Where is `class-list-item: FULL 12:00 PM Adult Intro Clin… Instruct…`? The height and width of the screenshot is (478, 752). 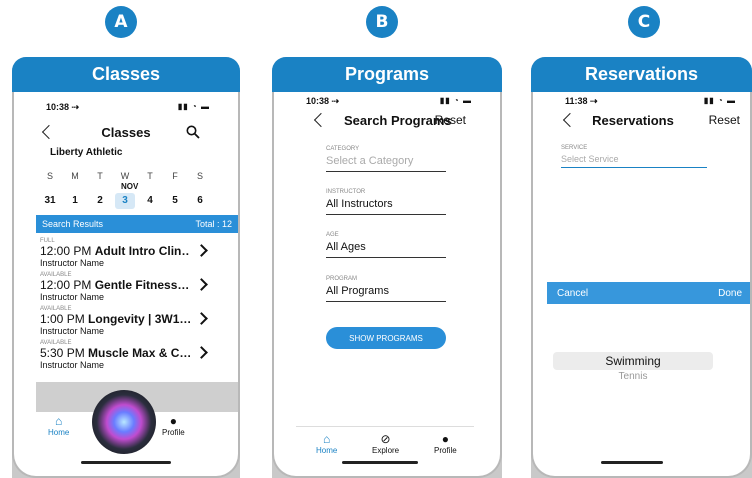
class-list-item: FULL 12:00 PM Adult Intro Clin… Instruct… is located at coordinates (126, 253).